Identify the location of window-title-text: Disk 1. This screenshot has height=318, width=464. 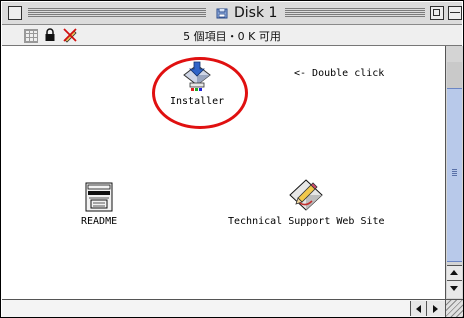
(256, 13).